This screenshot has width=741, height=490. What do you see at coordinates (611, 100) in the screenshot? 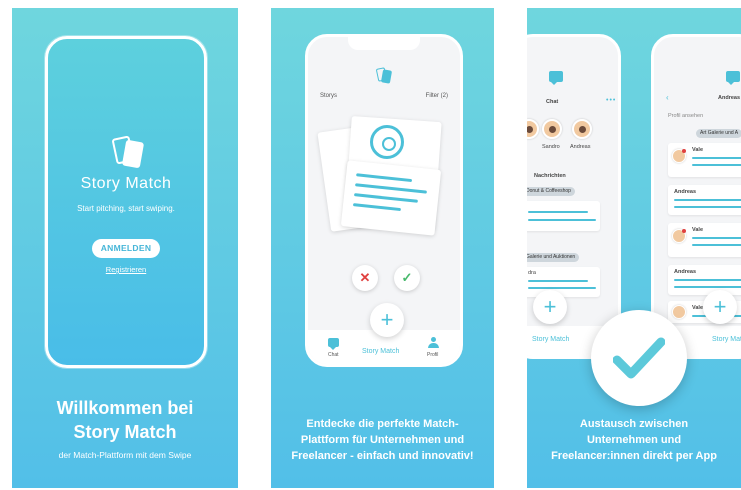
I see `more-icon: •••` at bounding box center [611, 100].